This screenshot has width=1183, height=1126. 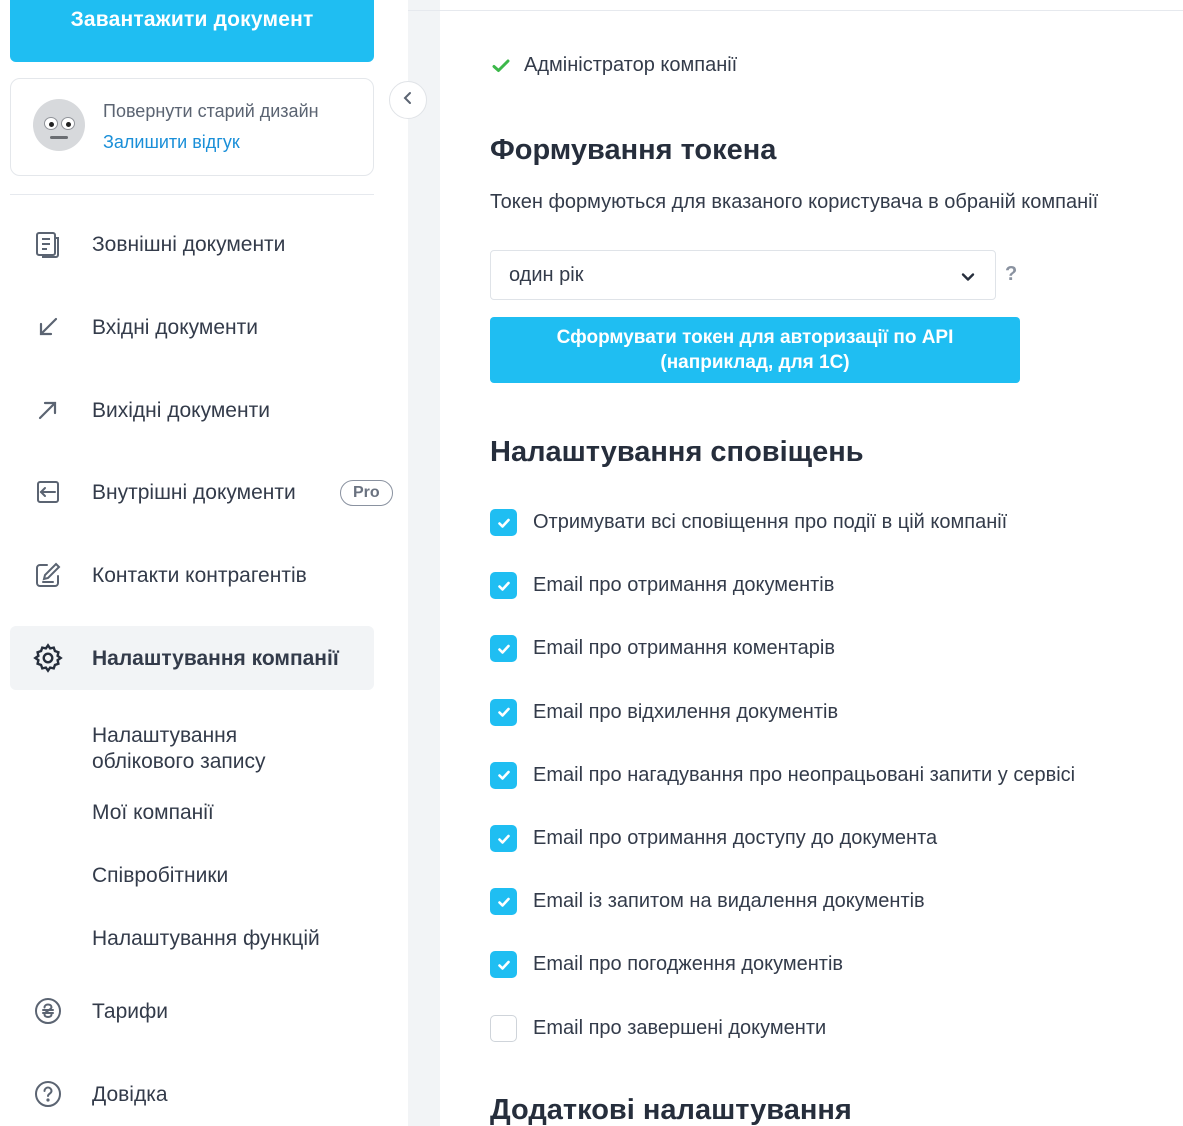 What do you see at coordinates (160, 876) in the screenshot?
I see `sub-item-employees: Співробітники` at bounding box center [160, 876].